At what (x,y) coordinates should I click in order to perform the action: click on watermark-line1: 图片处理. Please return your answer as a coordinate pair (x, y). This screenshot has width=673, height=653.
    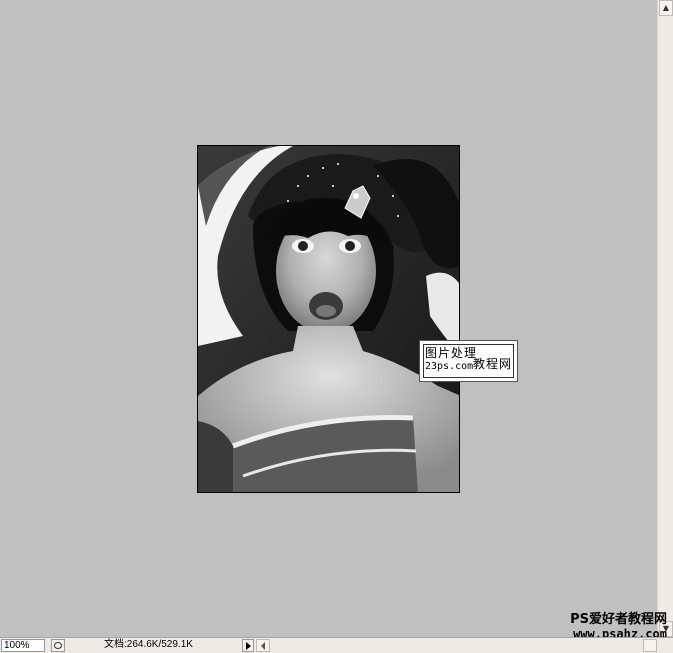
    Looking at the image, I should click on (451, 353).